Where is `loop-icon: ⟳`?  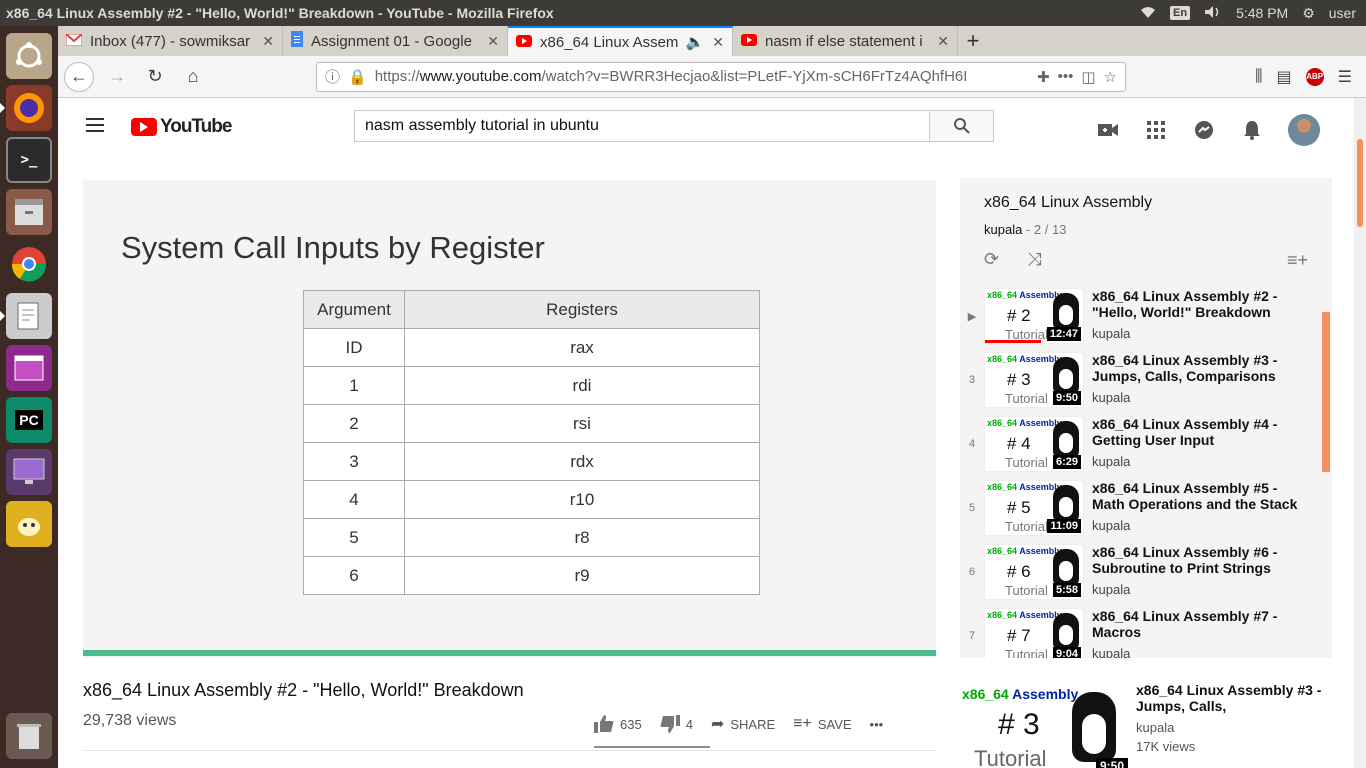 loop-icon: ⟳ is located at coordinates (991, 259).